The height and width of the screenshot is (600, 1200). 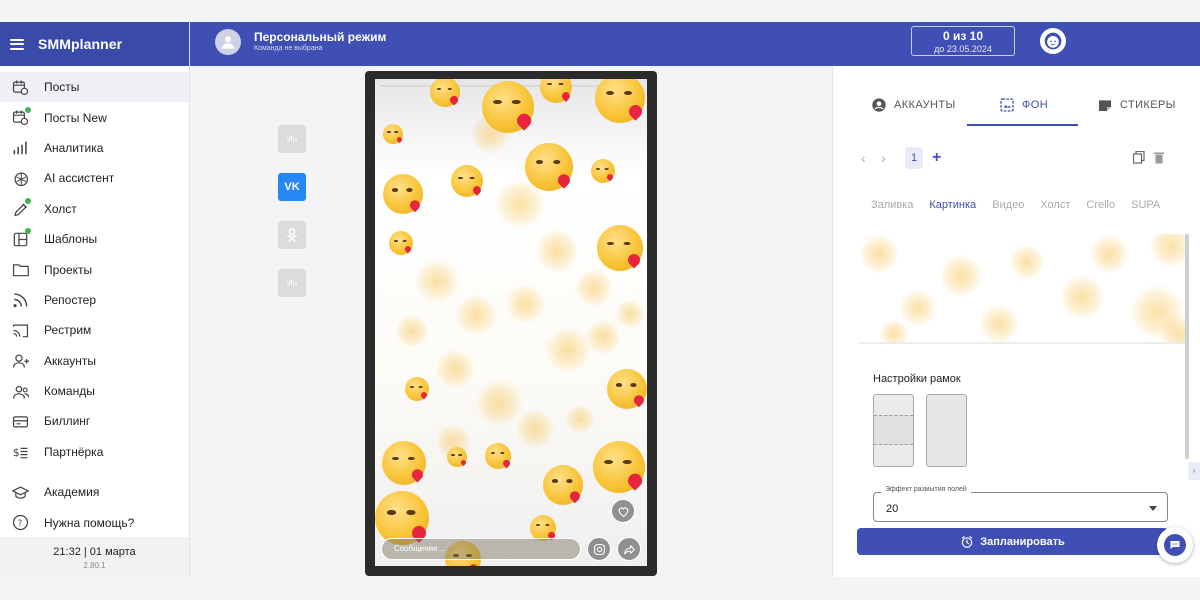 I want to click on app-version: 2.80.1, so click(x=94, y=565).